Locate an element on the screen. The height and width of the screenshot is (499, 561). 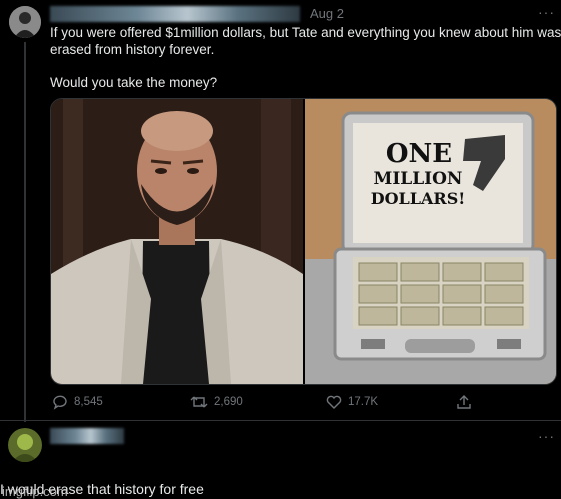
like-count: 17.7K is located at coordinates (363, 402).